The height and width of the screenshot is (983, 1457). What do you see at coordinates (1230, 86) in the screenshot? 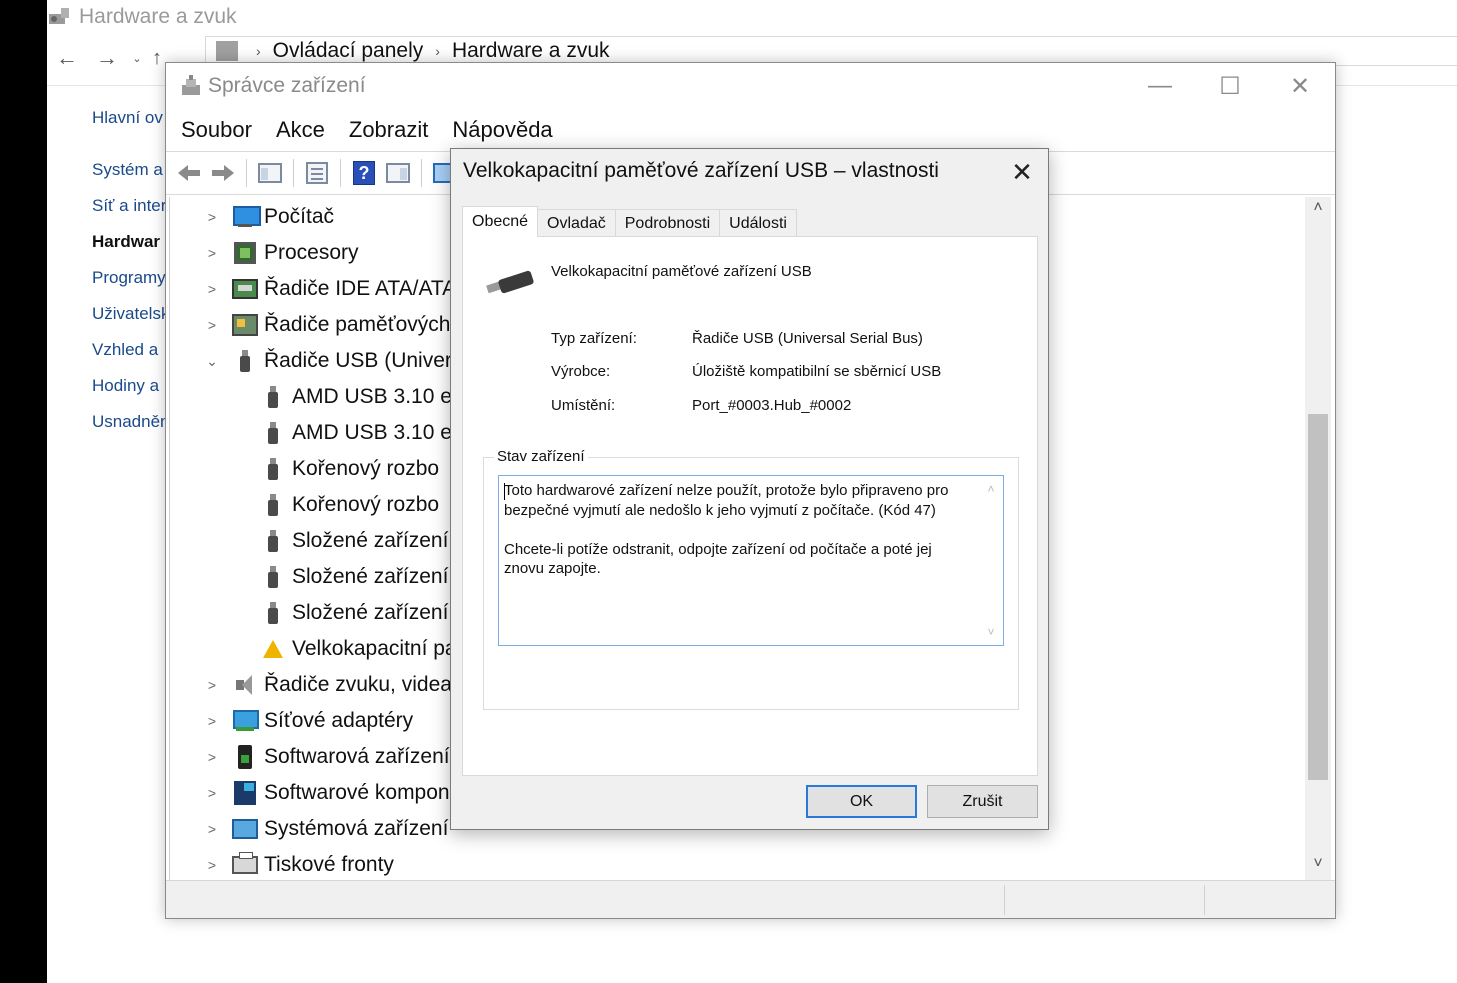
I see `maximize-icon: ☐` at bounding box center [1230, 86].